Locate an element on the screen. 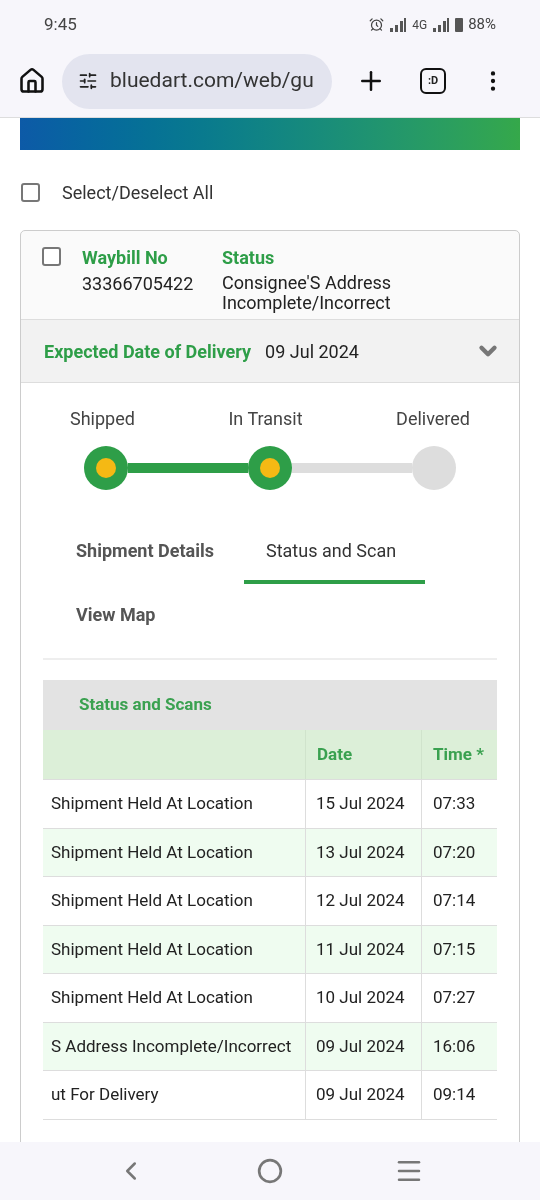  home-button-icon is located at coordinates (270, 1171).